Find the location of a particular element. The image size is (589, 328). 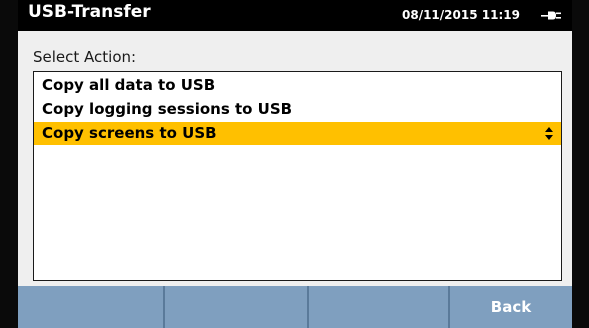

right-bezel is located at coordinates (580, 164).